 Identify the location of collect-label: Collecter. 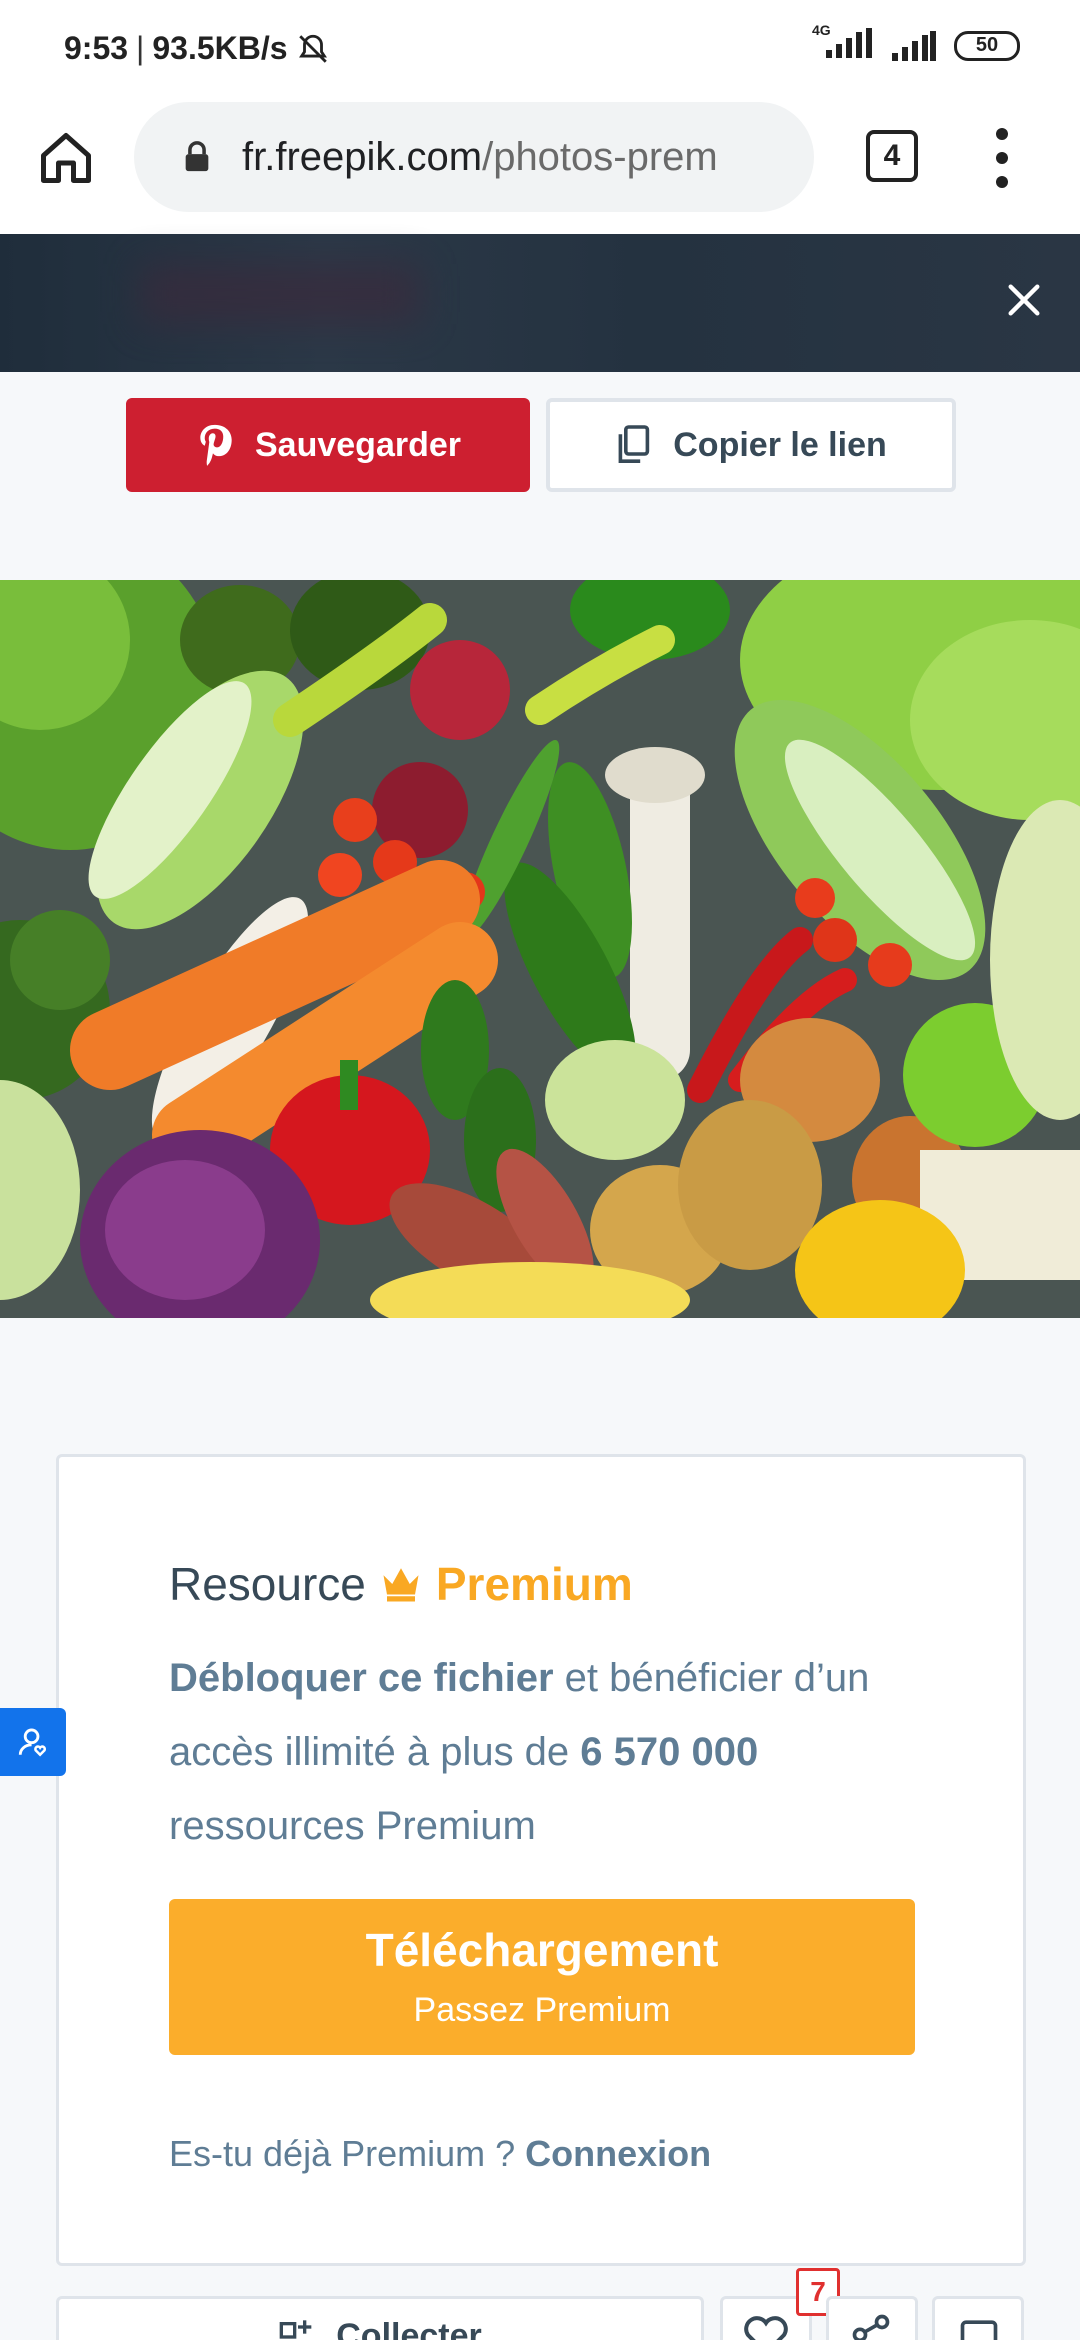
(409, 2328).